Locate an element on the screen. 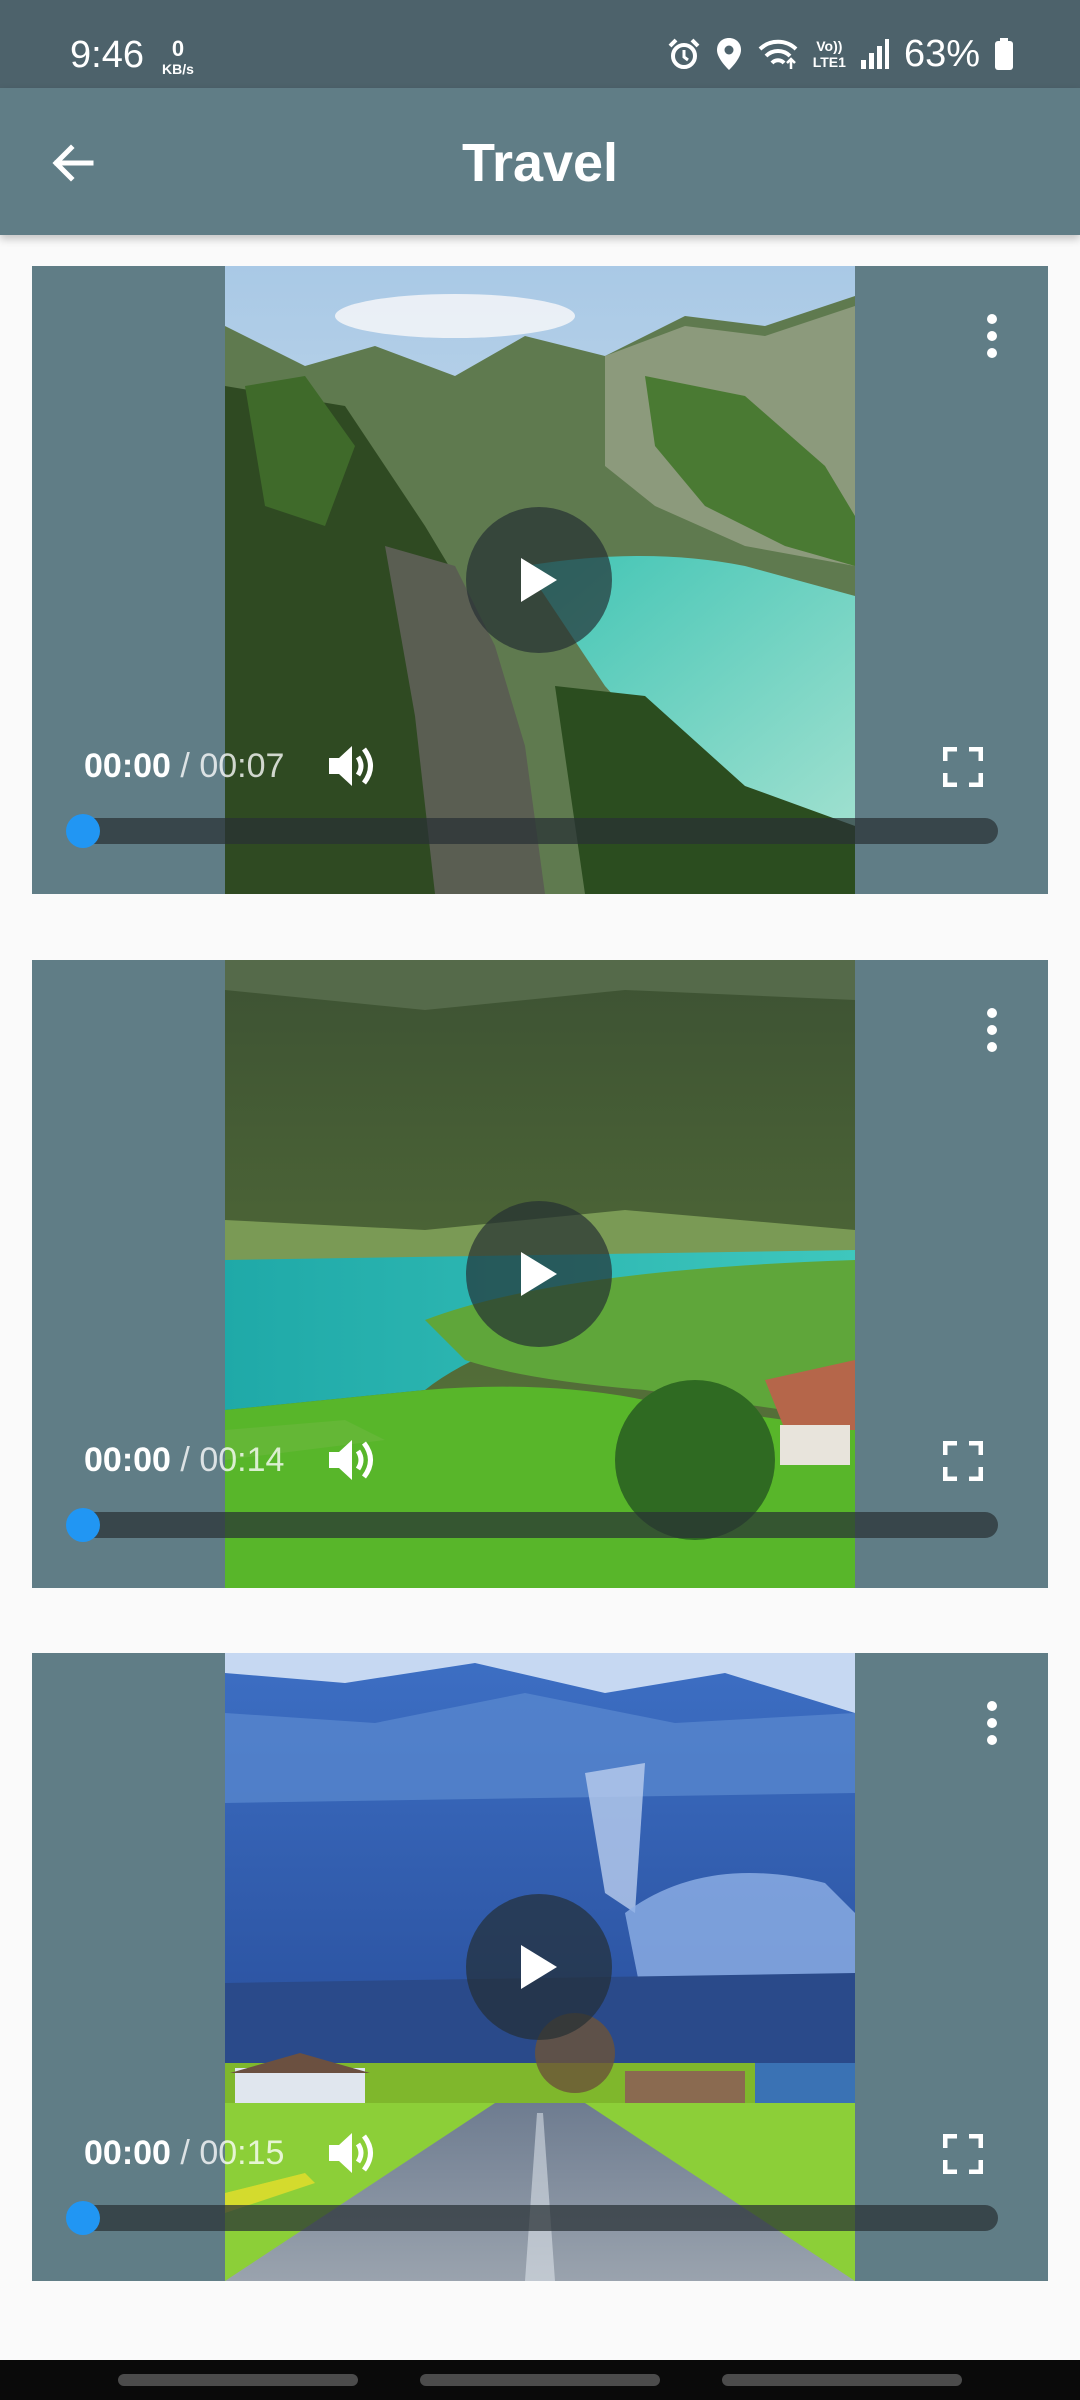  app-bar: Travel is located at coordinates (540, 161).